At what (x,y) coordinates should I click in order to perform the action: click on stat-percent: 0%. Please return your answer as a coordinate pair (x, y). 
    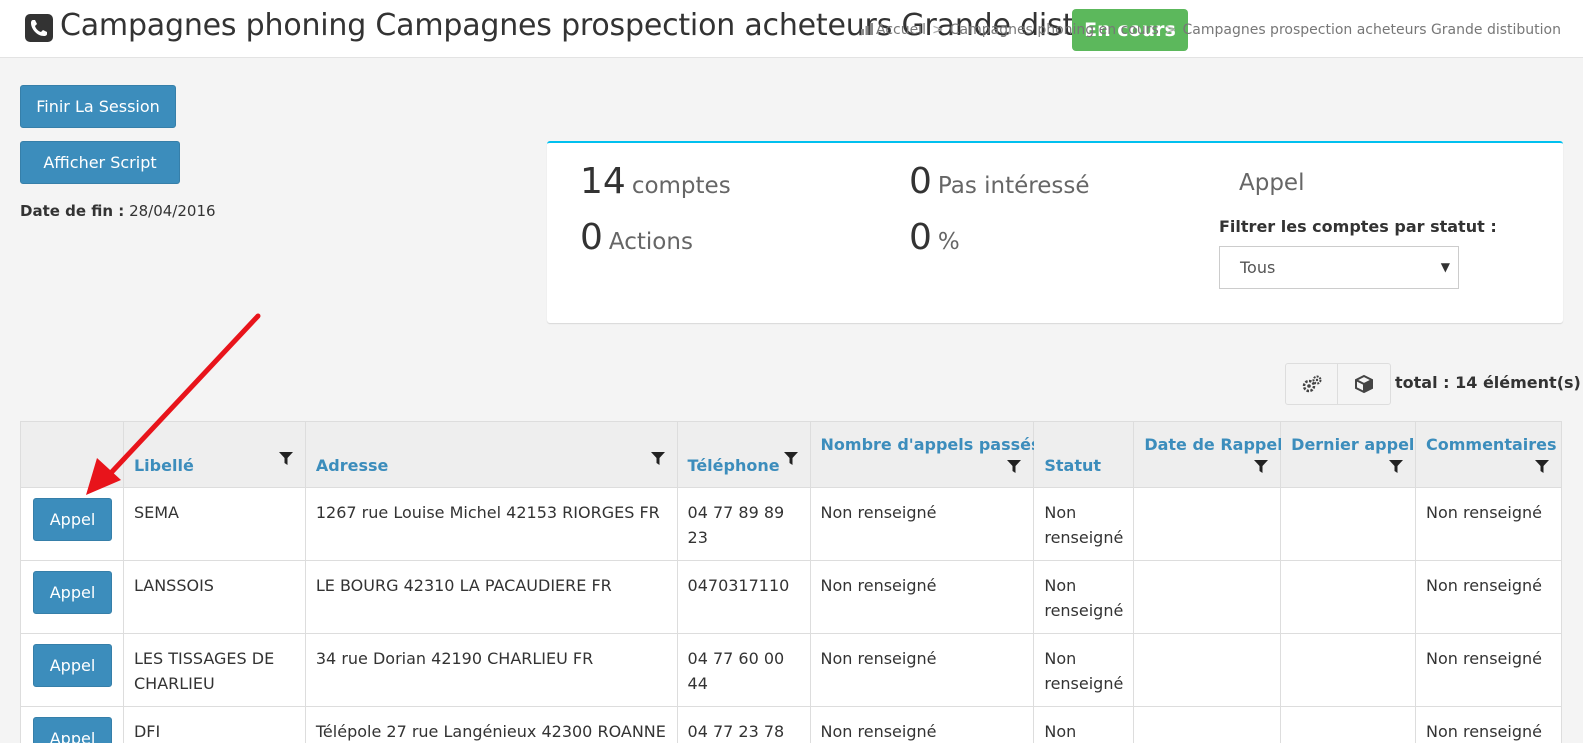
    Looking at the image, I should click on (934, 237).